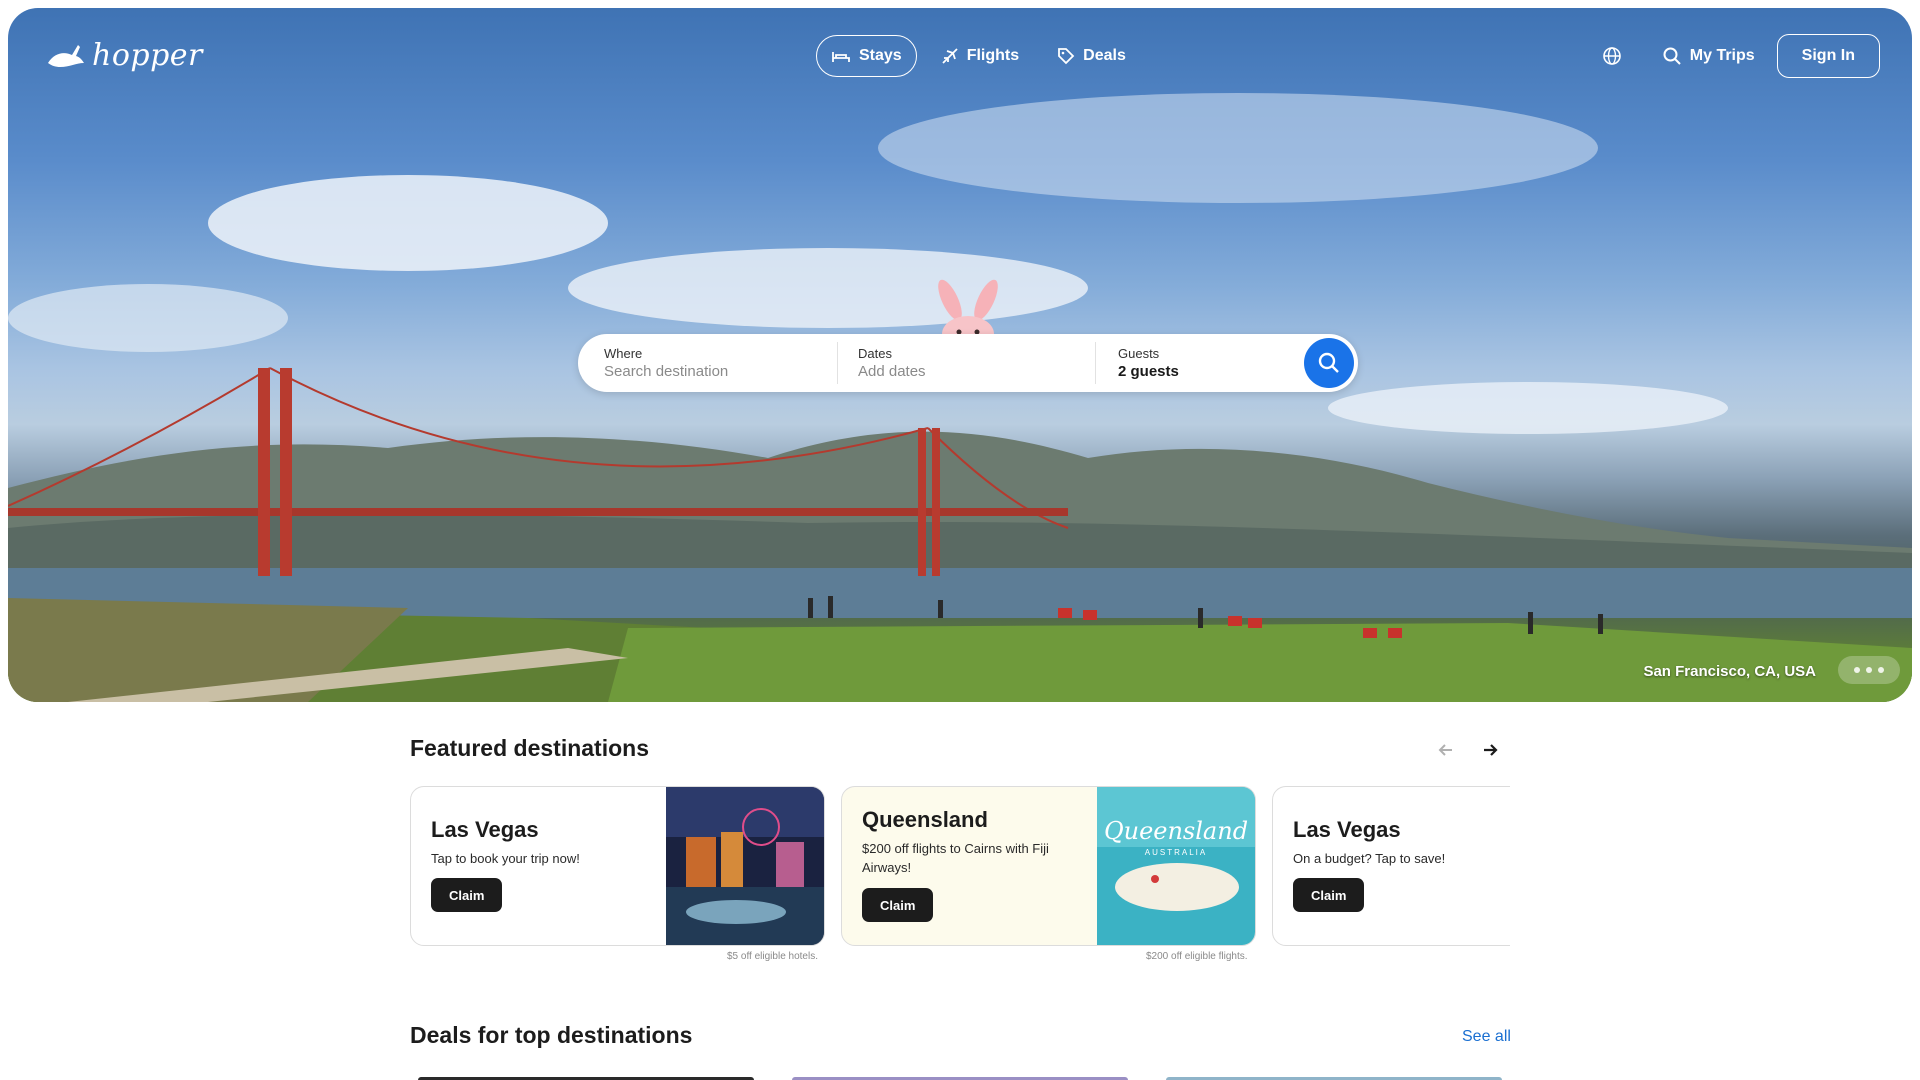 This screenshot has height=1080, width=1920. Describe the element at coordinates (841, 57) in the screenshot. I see `bed-icon` at that location.